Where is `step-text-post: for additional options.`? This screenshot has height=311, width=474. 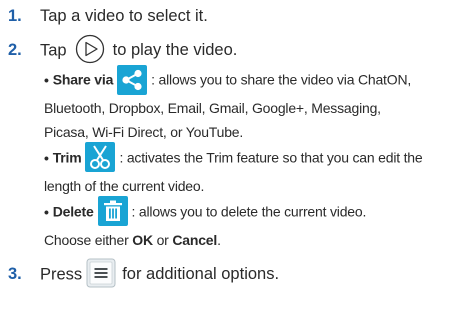
step-text-post: for additional options. is located at coordinates (201, 274).